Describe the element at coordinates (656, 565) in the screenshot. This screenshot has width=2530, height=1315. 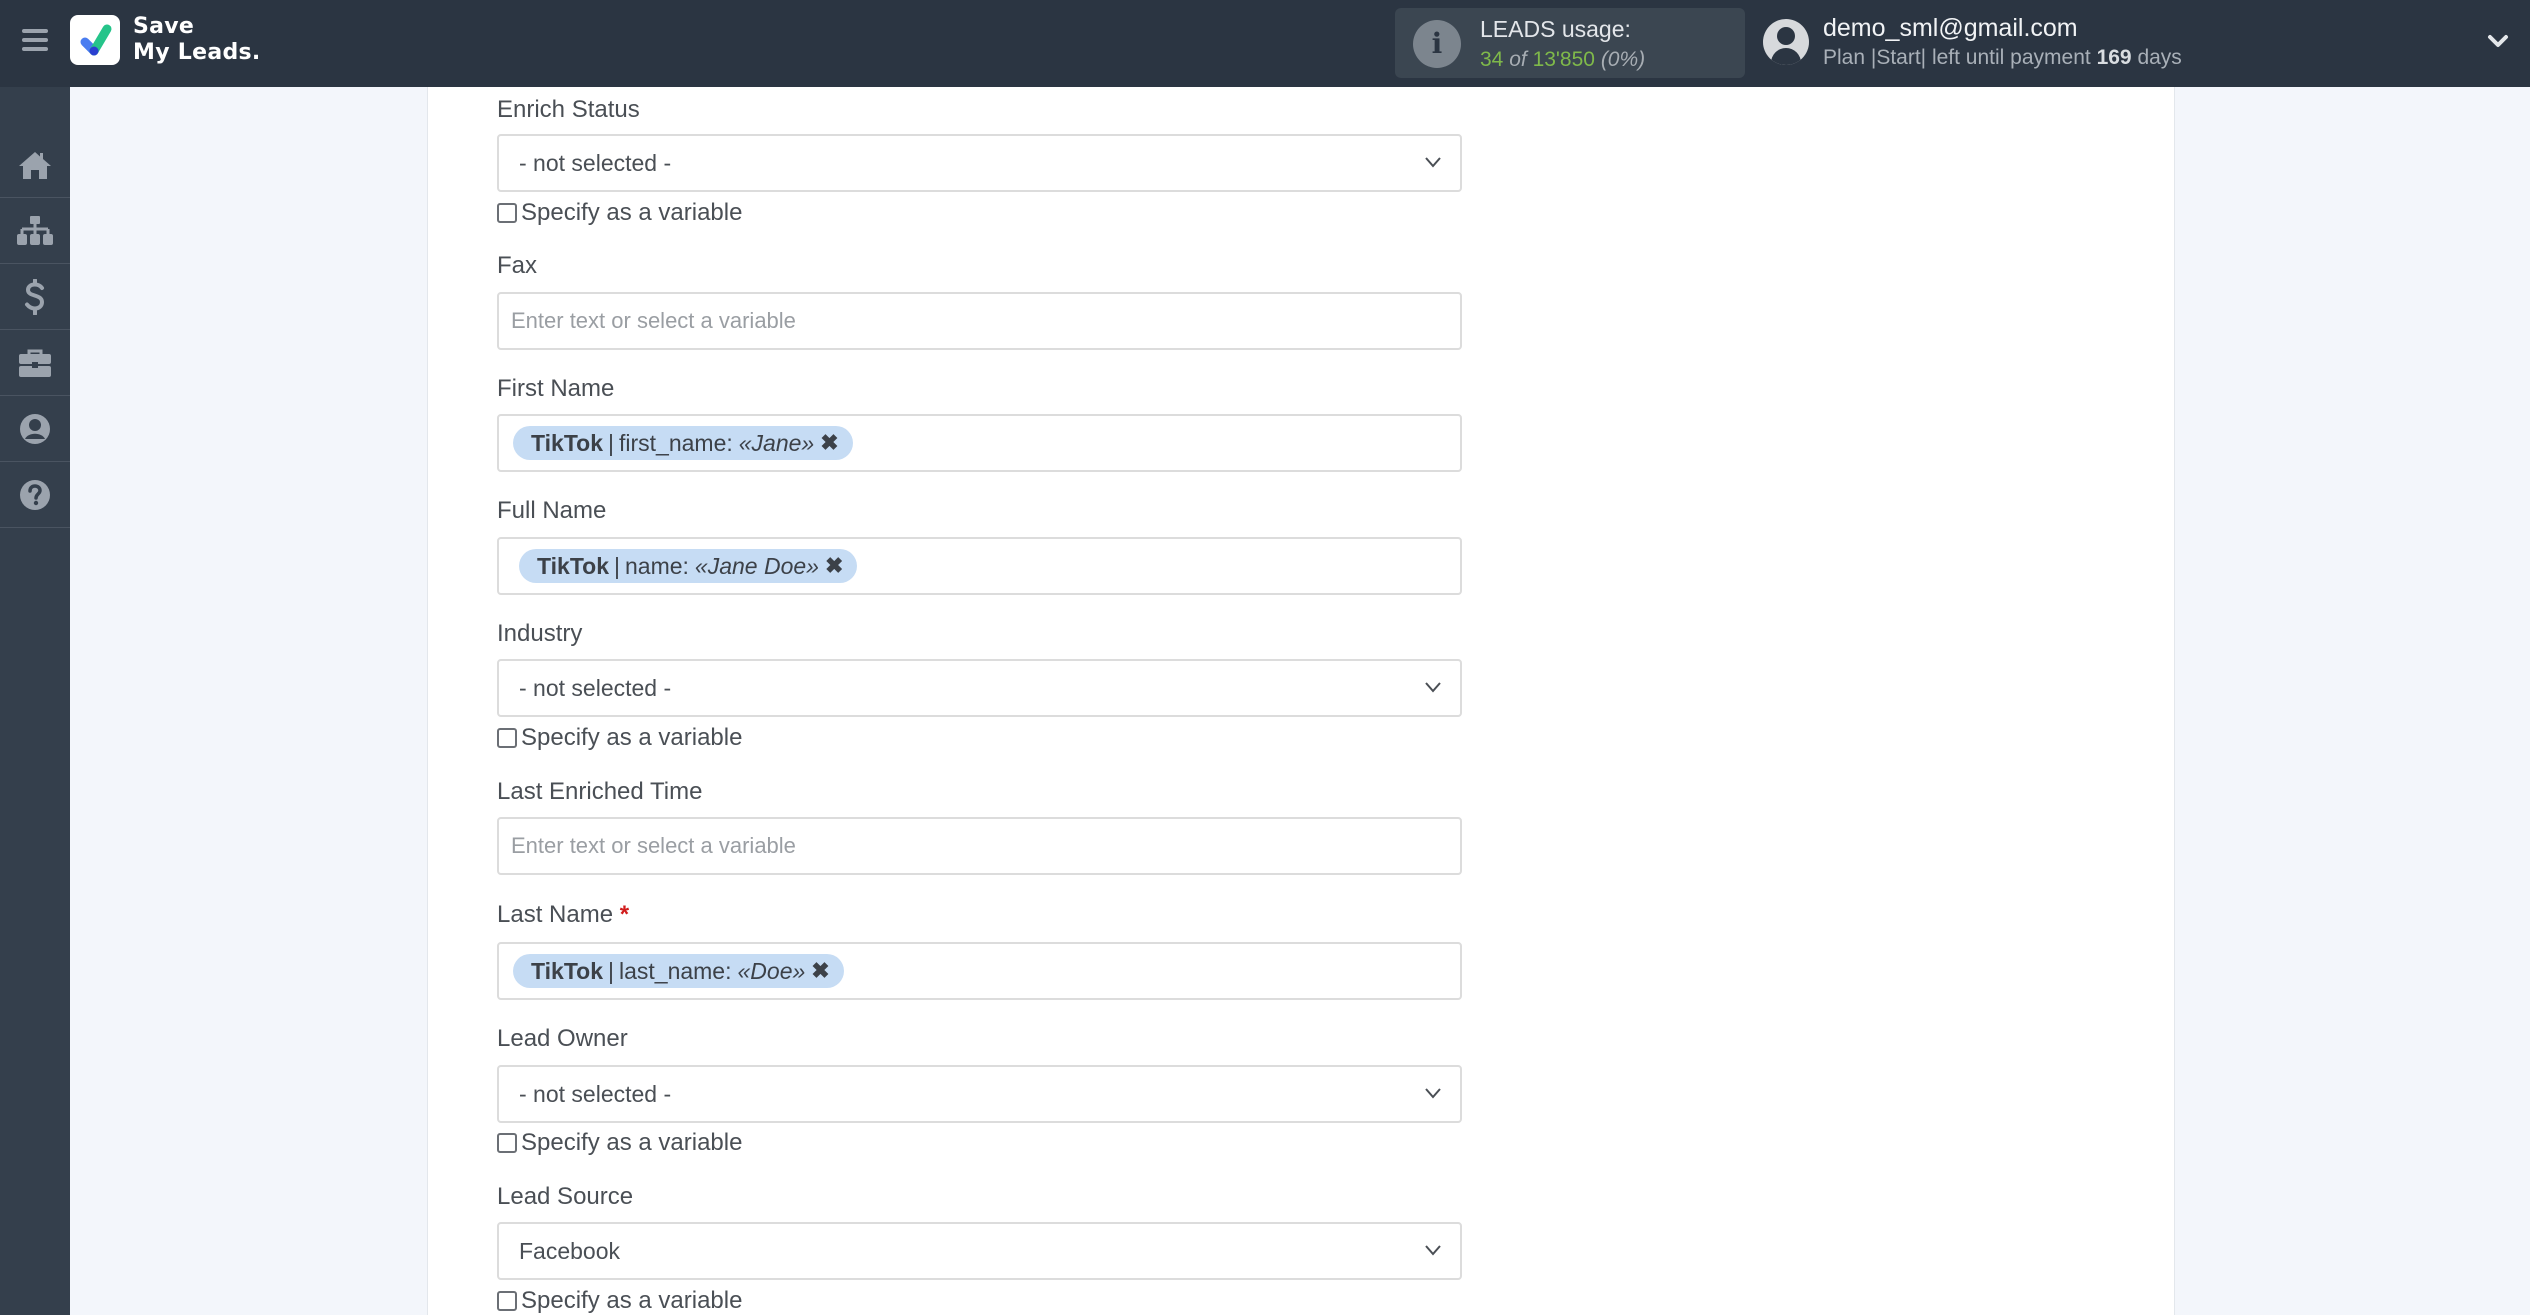
I see `chip-field: name:` at that location.